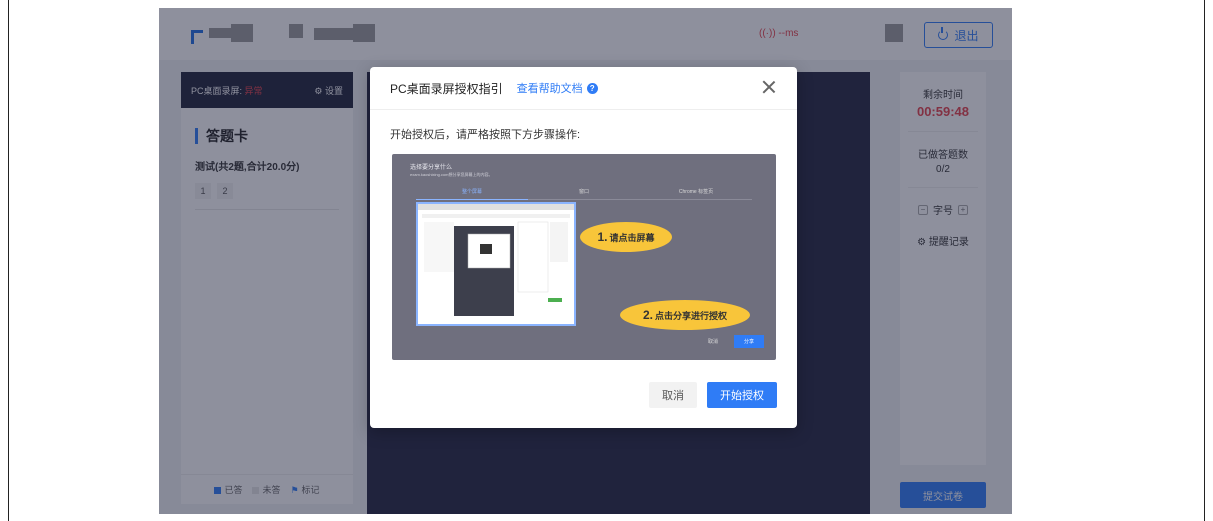  What do you see at coordinates (602, 237) in the screenshot?
I see `step1-number: 1.` at bounding box center [602, 237].